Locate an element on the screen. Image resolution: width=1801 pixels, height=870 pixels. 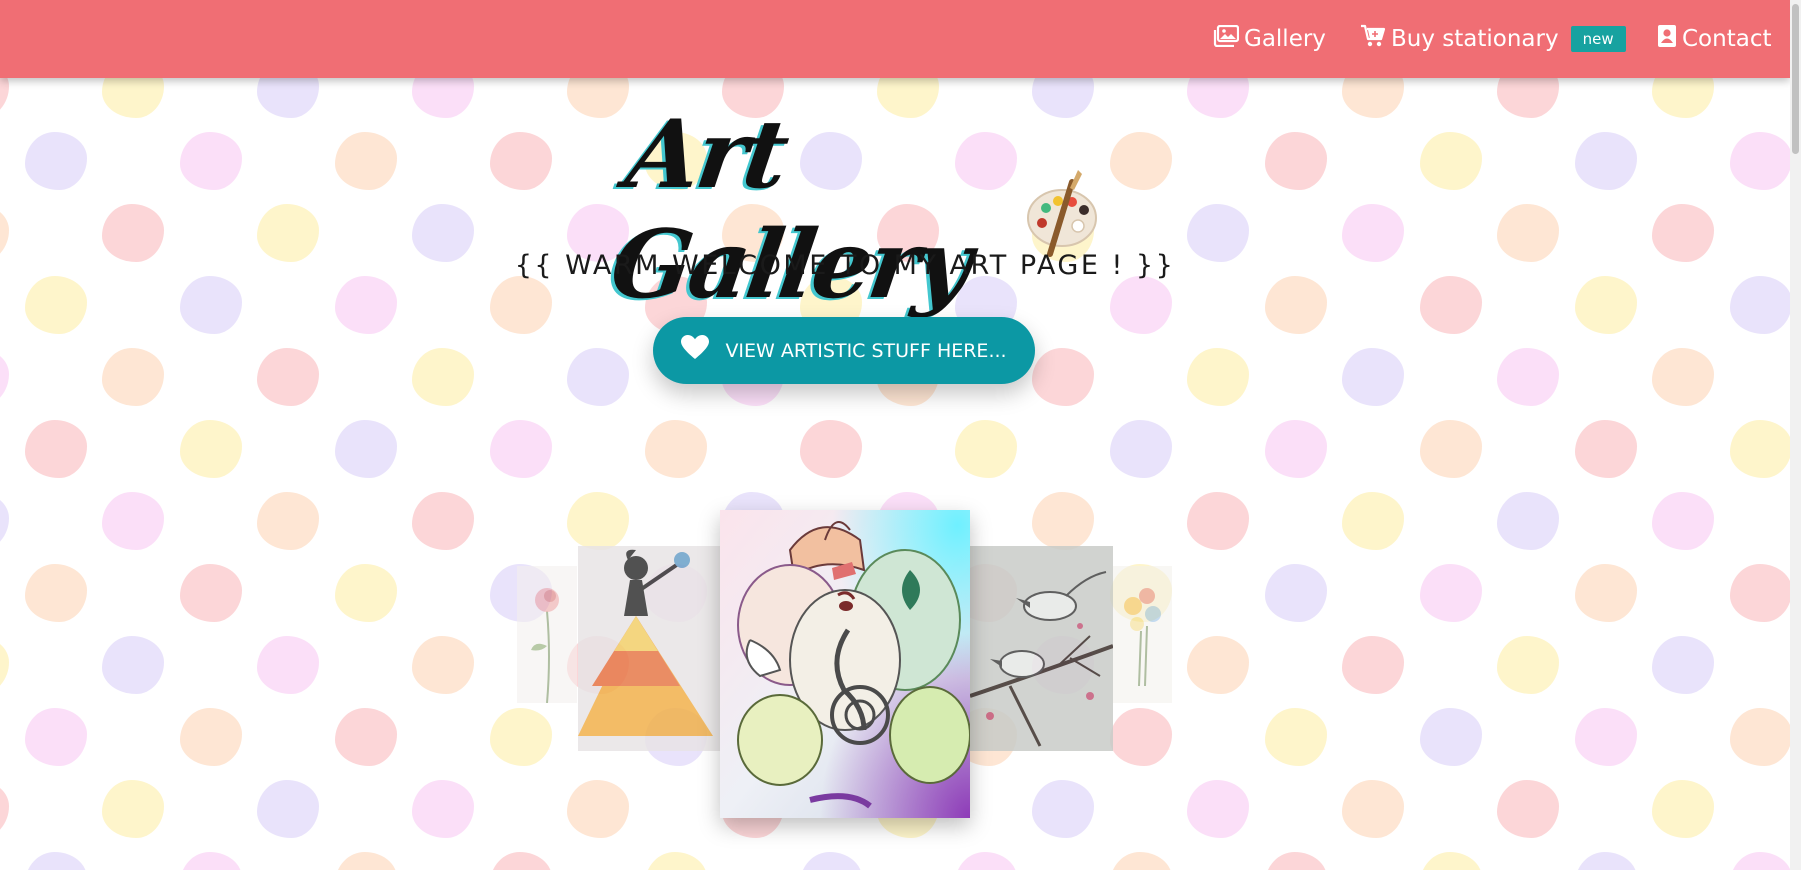
nav-buy-stationary-link: Buy stationary new is located at coordinates (1493, 39).